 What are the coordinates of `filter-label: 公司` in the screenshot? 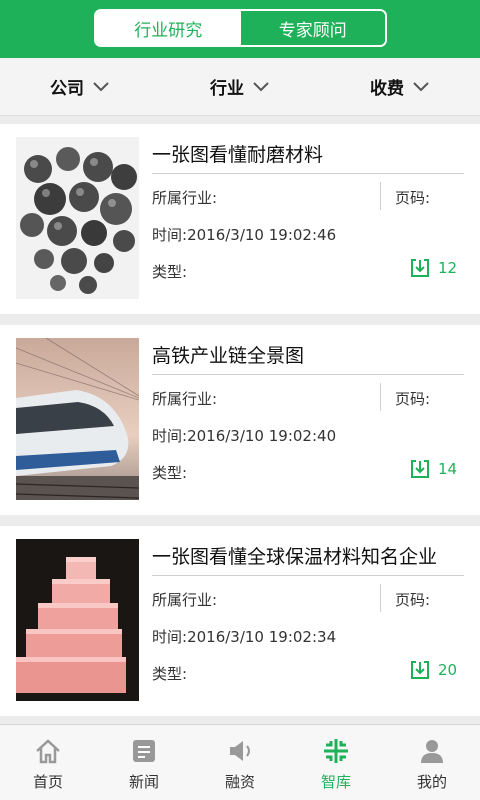 It's located at (67, 89).